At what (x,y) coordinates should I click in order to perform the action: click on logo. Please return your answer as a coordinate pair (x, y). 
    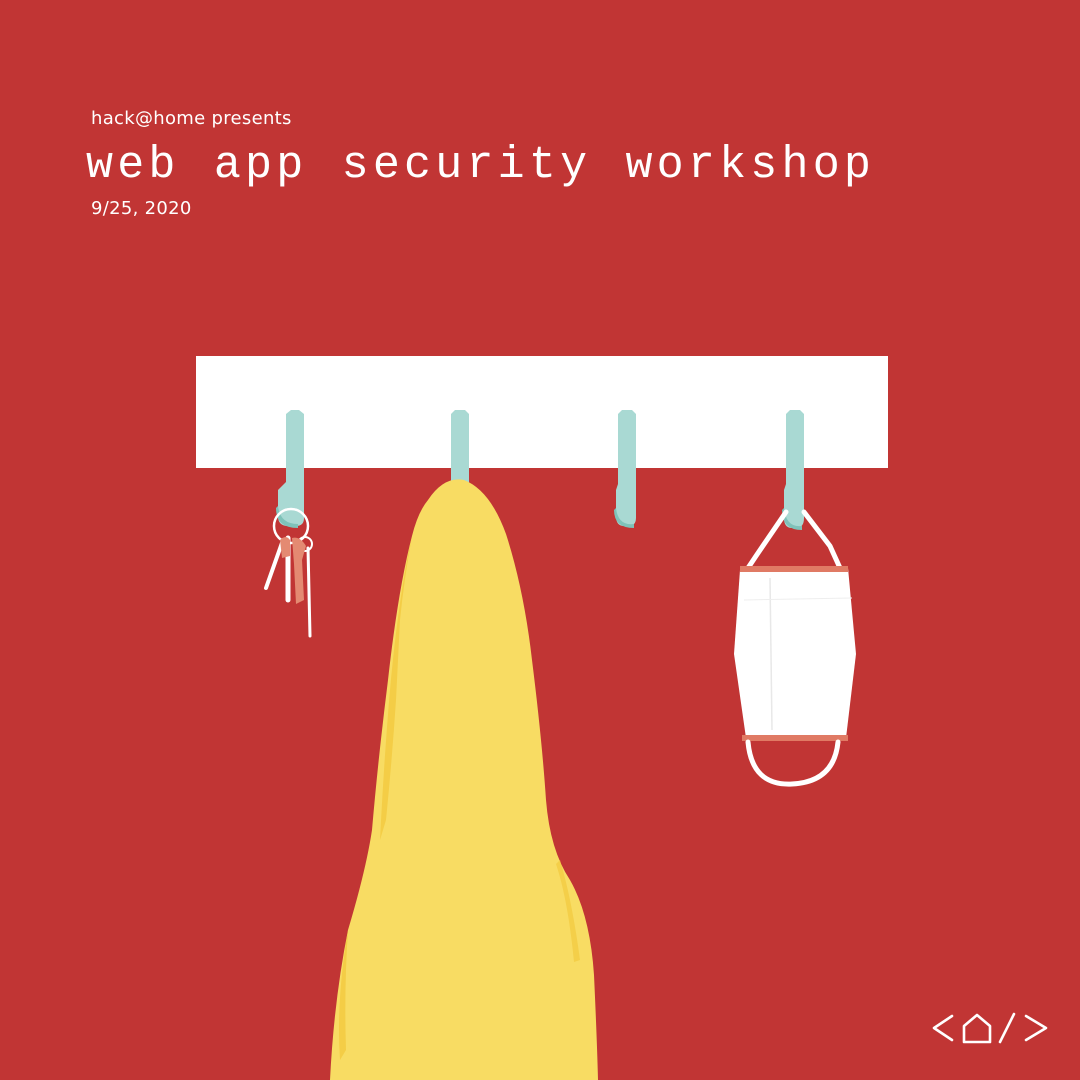
    Looking at the image, I should click on (991, 1030).